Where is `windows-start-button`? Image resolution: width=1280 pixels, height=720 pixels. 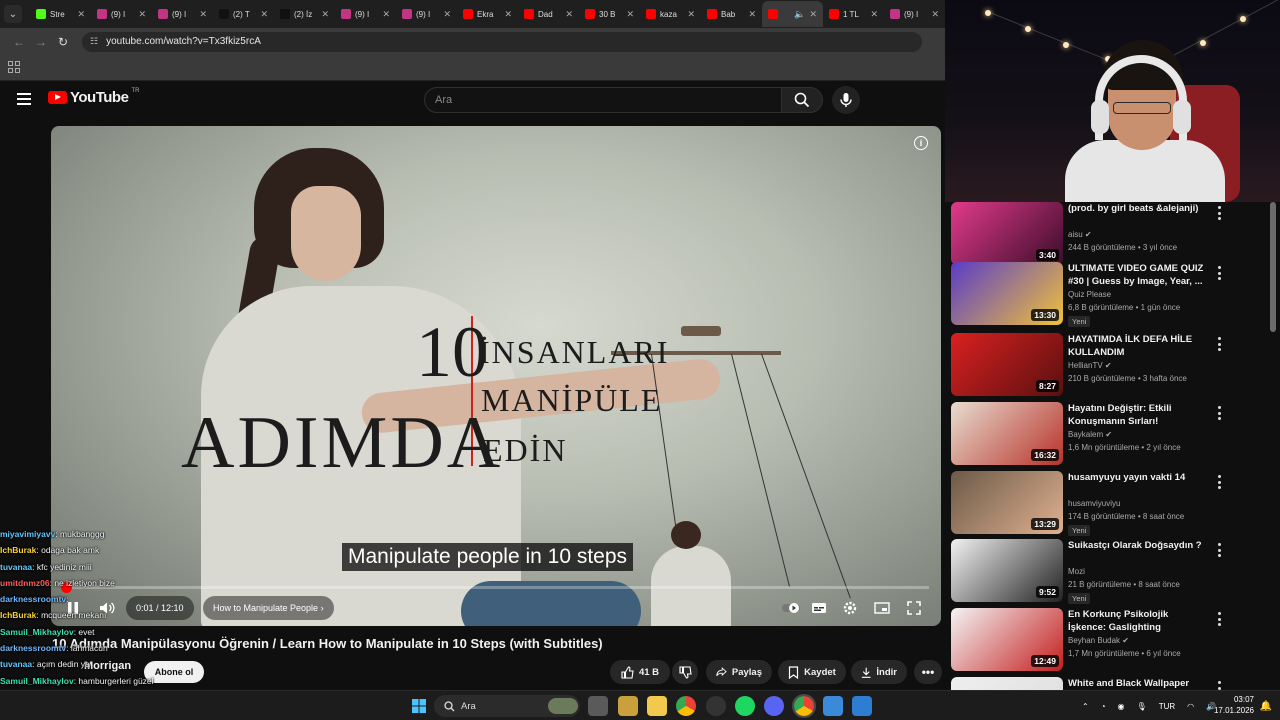
windows-start-button is located at coordinates (419, 706).